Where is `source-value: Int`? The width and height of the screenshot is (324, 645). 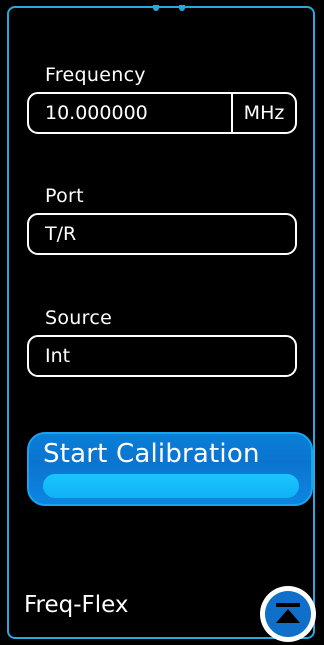 source-value: Int is located at coordinates (58, 356).